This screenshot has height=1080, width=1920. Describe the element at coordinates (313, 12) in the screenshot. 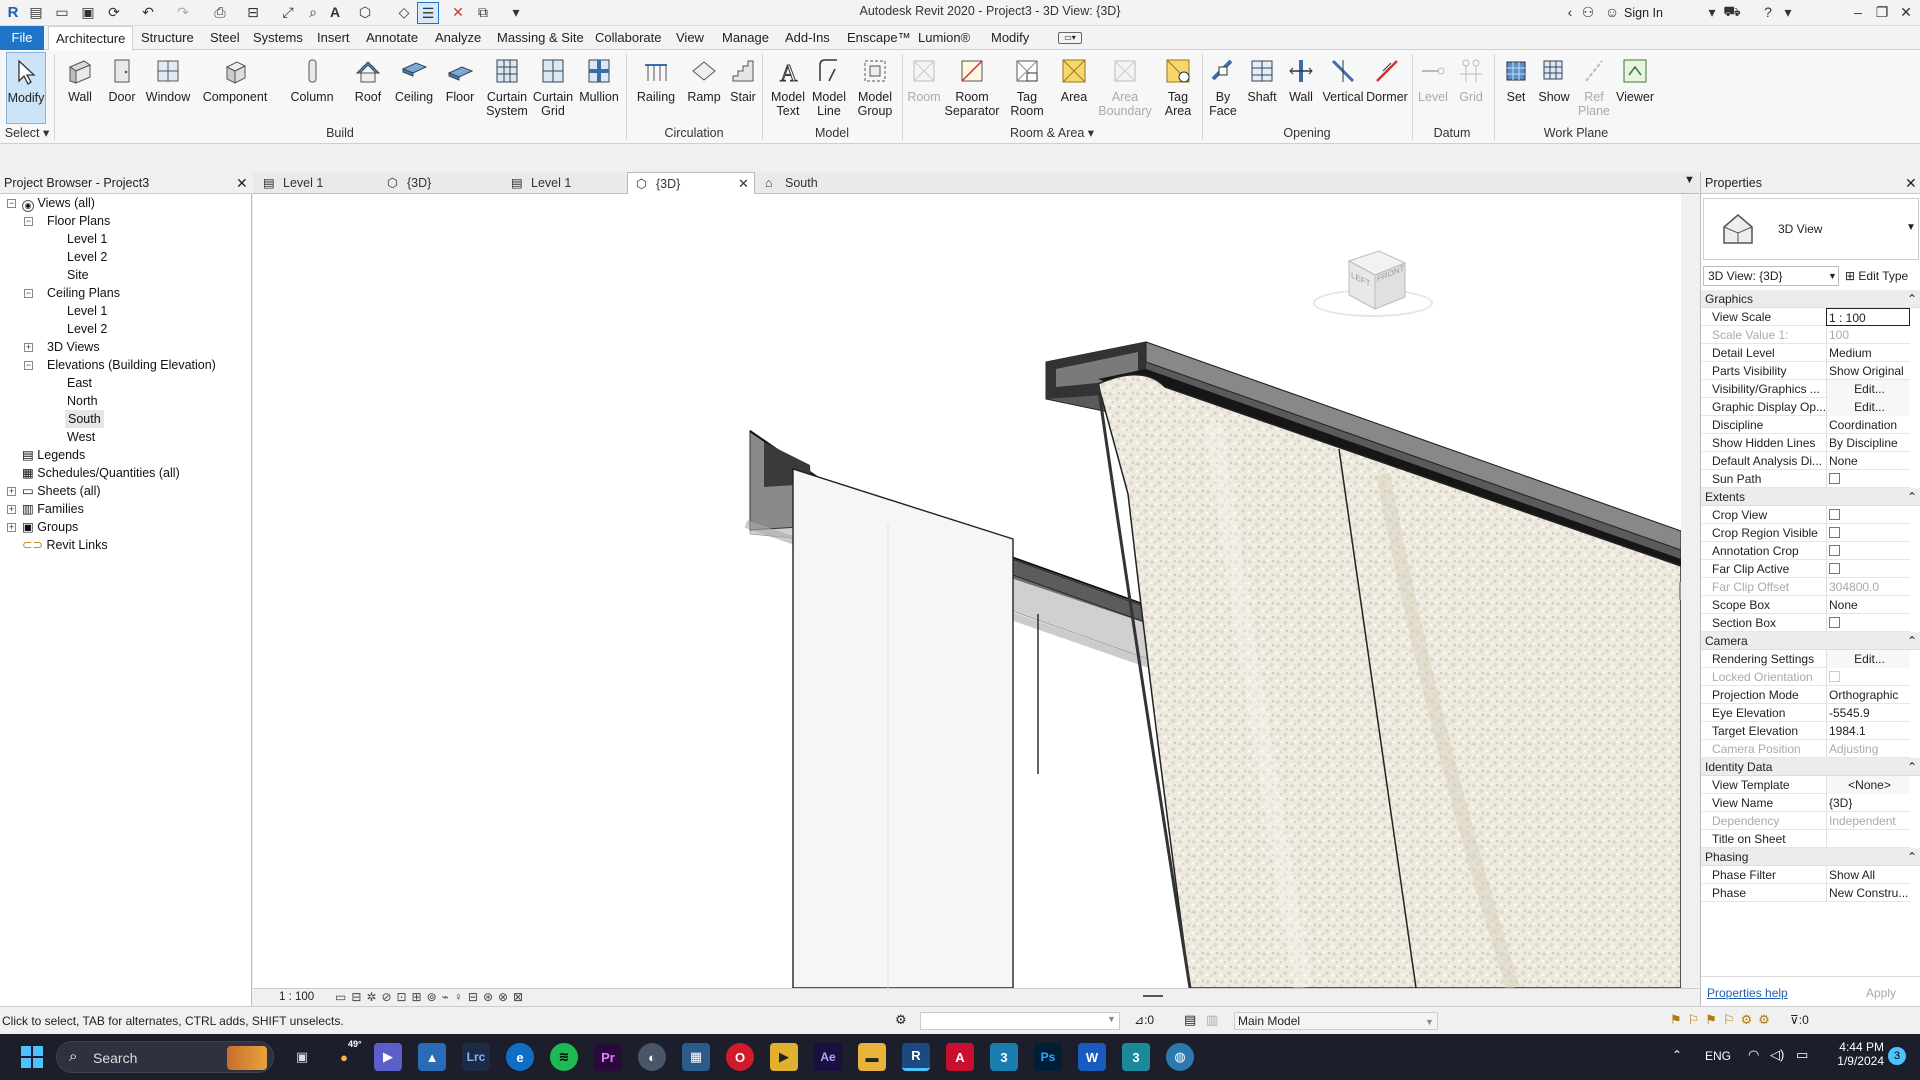

I see `tag-icon: ⌕` at that location.